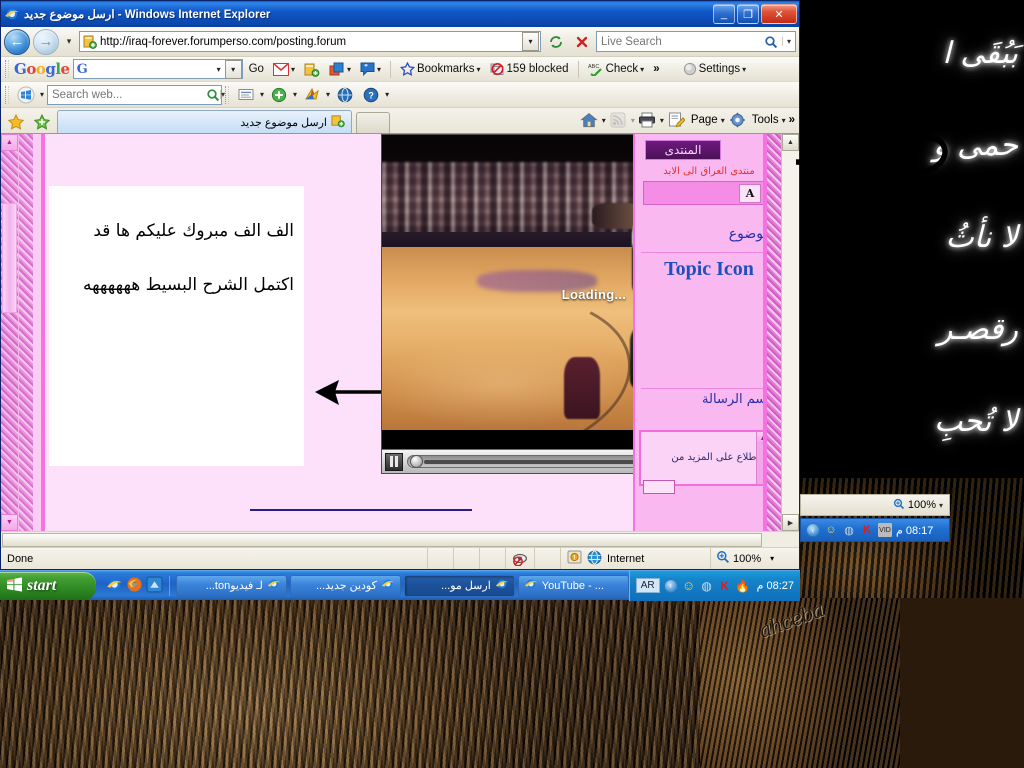  What do you see at coordinates (529, 69) in the screenshot?
I see `google-popup-blocker-button: 159 blocked` at bounding box center [529, 69].